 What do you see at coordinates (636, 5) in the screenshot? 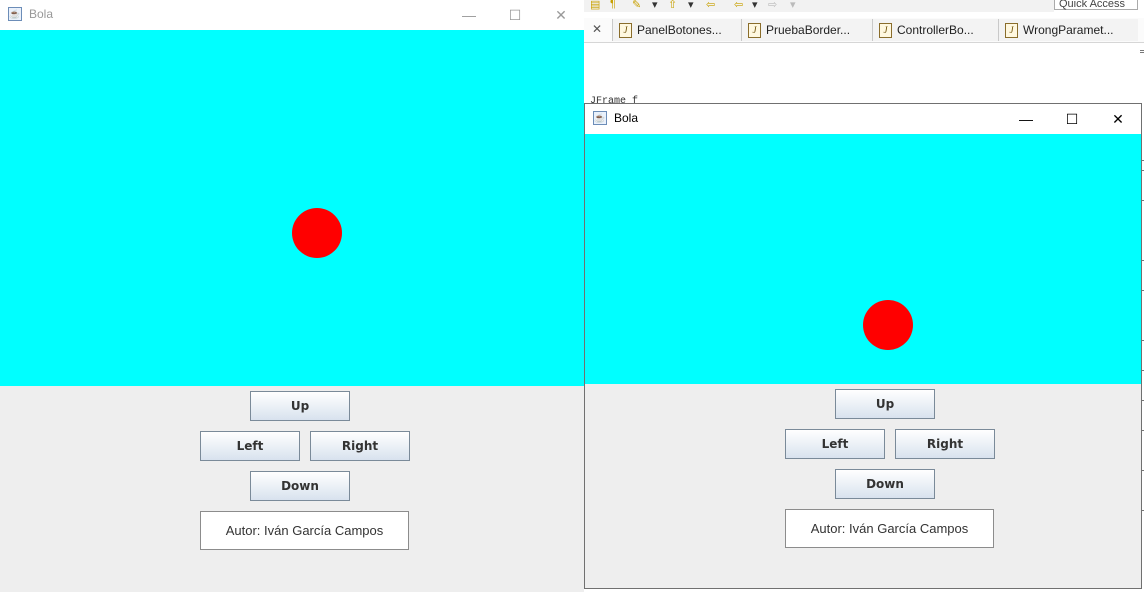
I see `toolbar-icon: ✎` at bounding box center [636, 5].